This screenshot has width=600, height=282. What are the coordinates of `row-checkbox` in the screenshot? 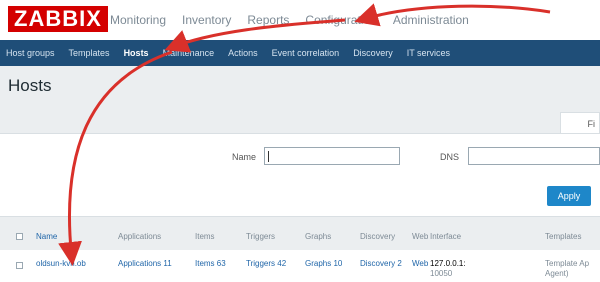 It's located at (19, 265).